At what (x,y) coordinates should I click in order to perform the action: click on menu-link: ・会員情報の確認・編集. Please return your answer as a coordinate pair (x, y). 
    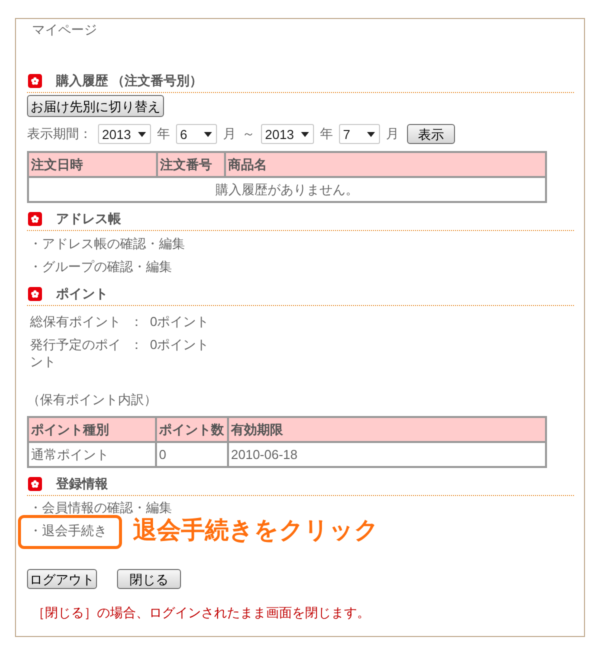
    Looking at the image, I should click on (100, 508).